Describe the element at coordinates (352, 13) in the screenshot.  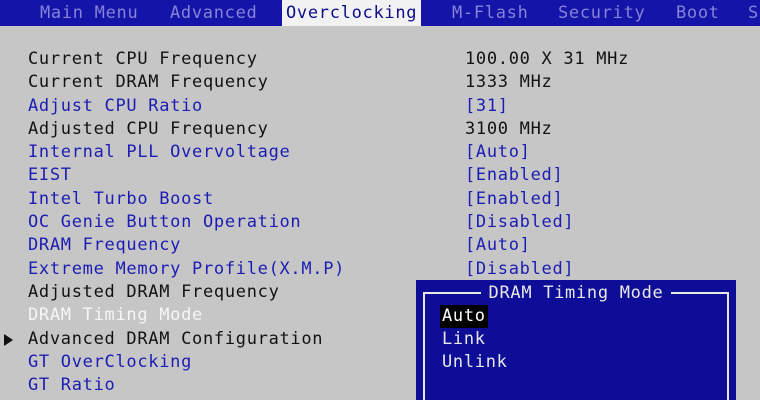
I see `tab-overclocking: Overclocking` at that location.